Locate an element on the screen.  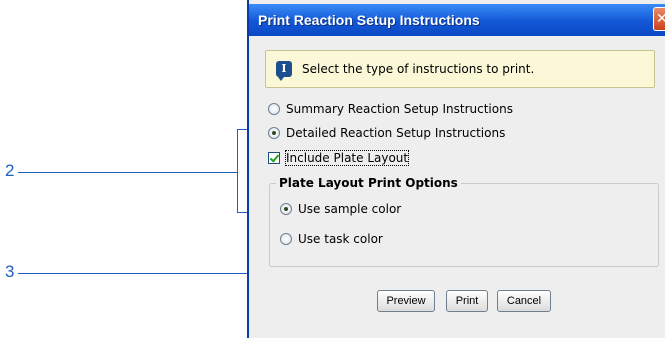
summary-label: Summary Reaction Setup Instructions is located at coordinates (399, 109).